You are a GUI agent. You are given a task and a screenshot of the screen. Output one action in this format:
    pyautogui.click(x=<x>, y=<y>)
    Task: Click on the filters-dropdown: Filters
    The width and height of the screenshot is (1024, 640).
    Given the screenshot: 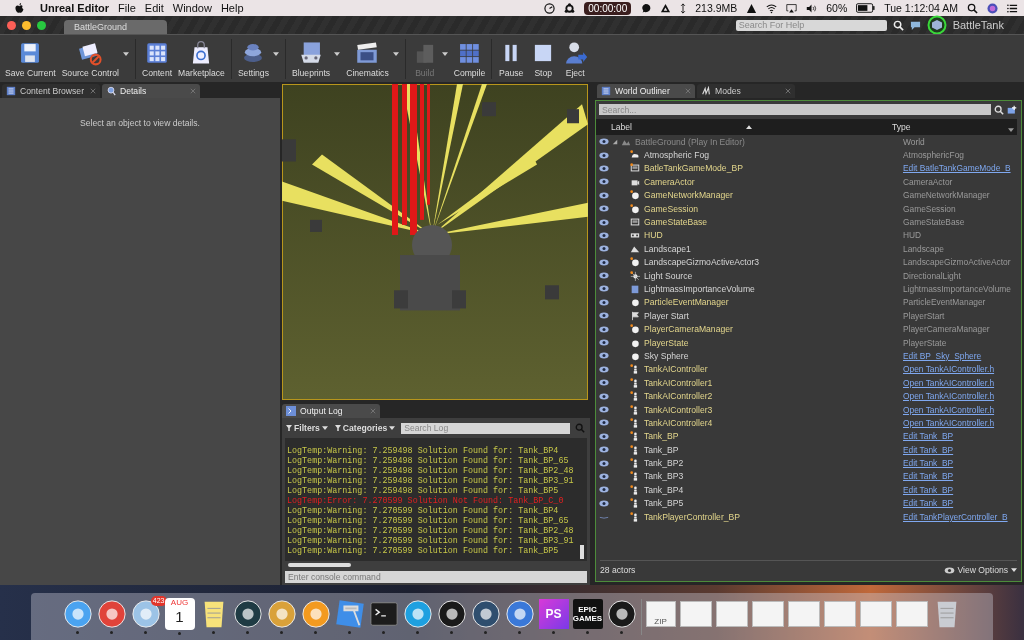 What is the action you would take?
    pyautogui.click(x=307, y=428)
    